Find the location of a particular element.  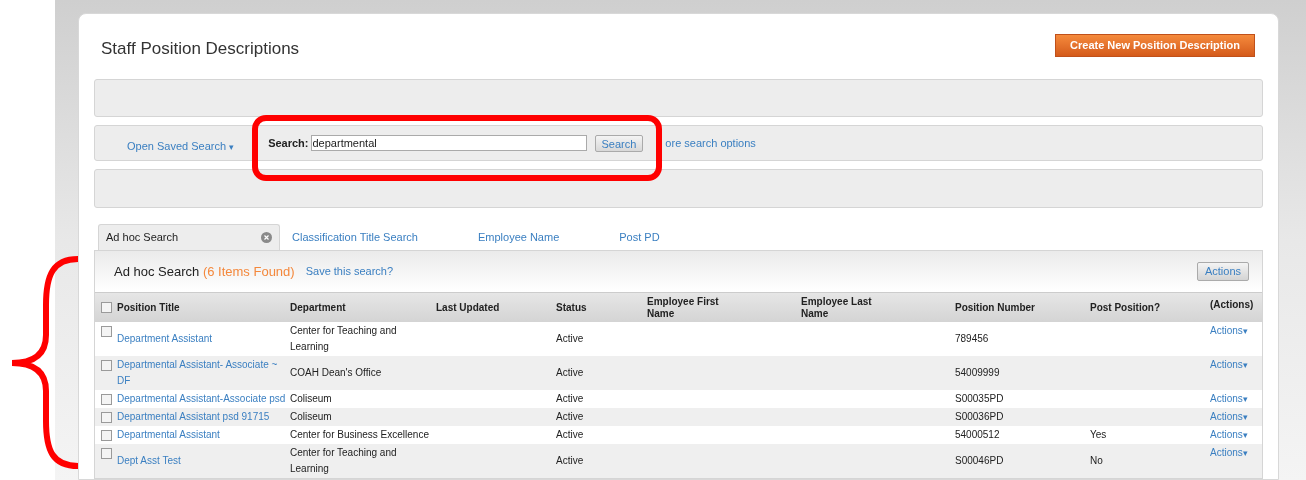

position-title-link: Departmental Assistant-Associate psd is located at coordinates (201, 399).